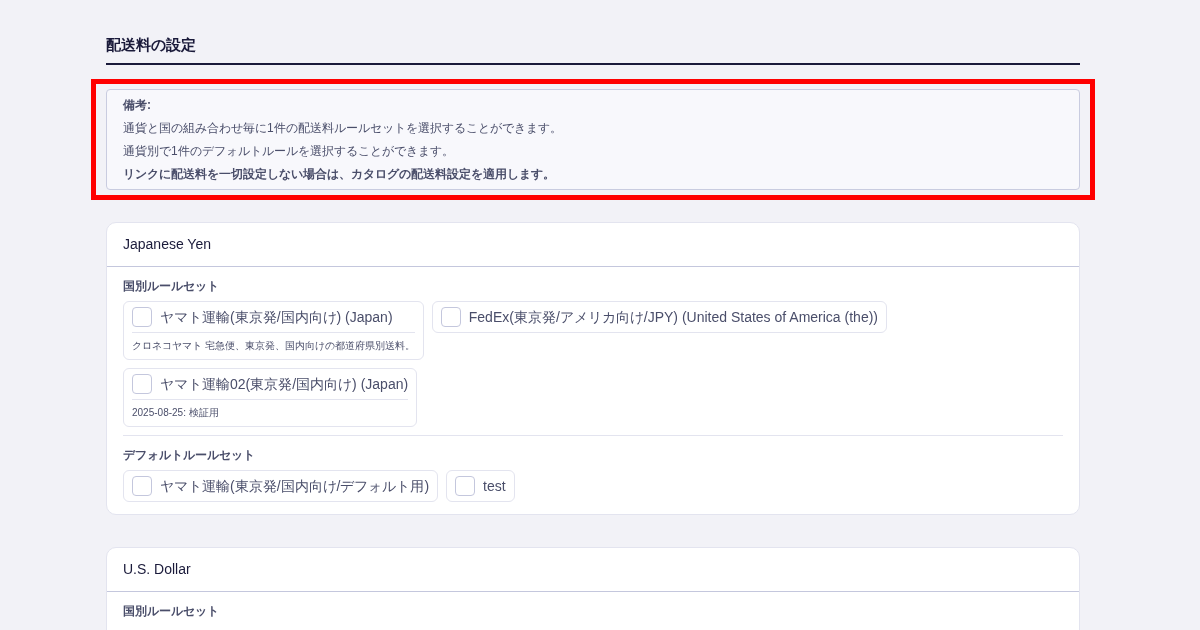  I want to click on currency-title: U.S. Dollar, so click(157, 569).